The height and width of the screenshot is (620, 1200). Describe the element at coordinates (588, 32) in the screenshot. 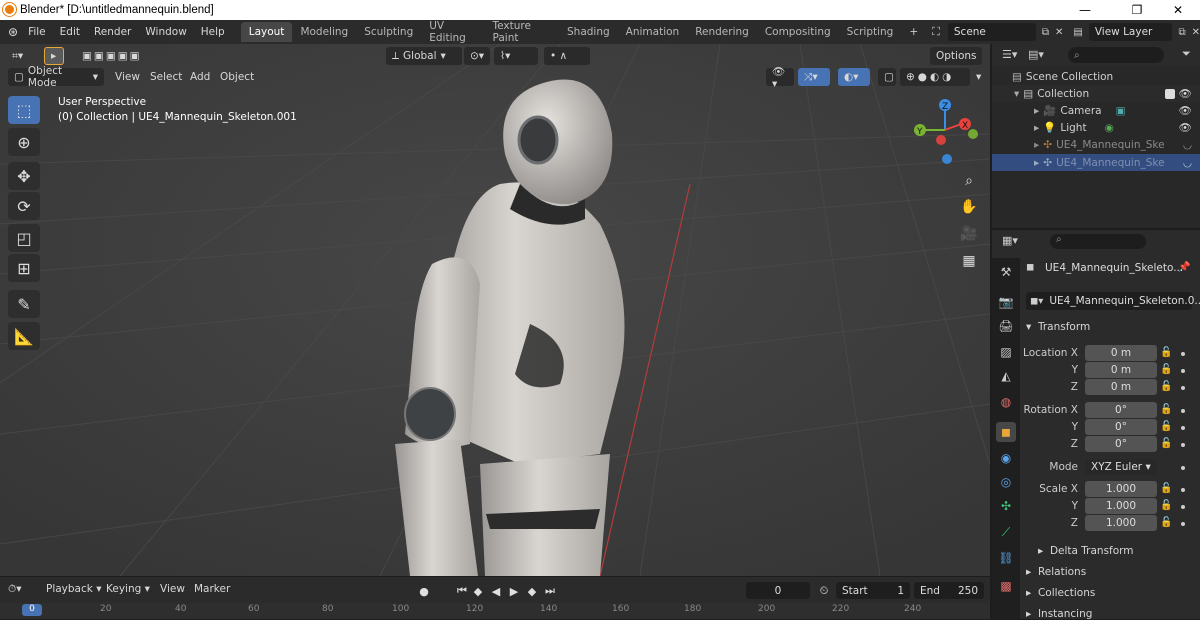

I see `tab-shading: Shading` at that location.